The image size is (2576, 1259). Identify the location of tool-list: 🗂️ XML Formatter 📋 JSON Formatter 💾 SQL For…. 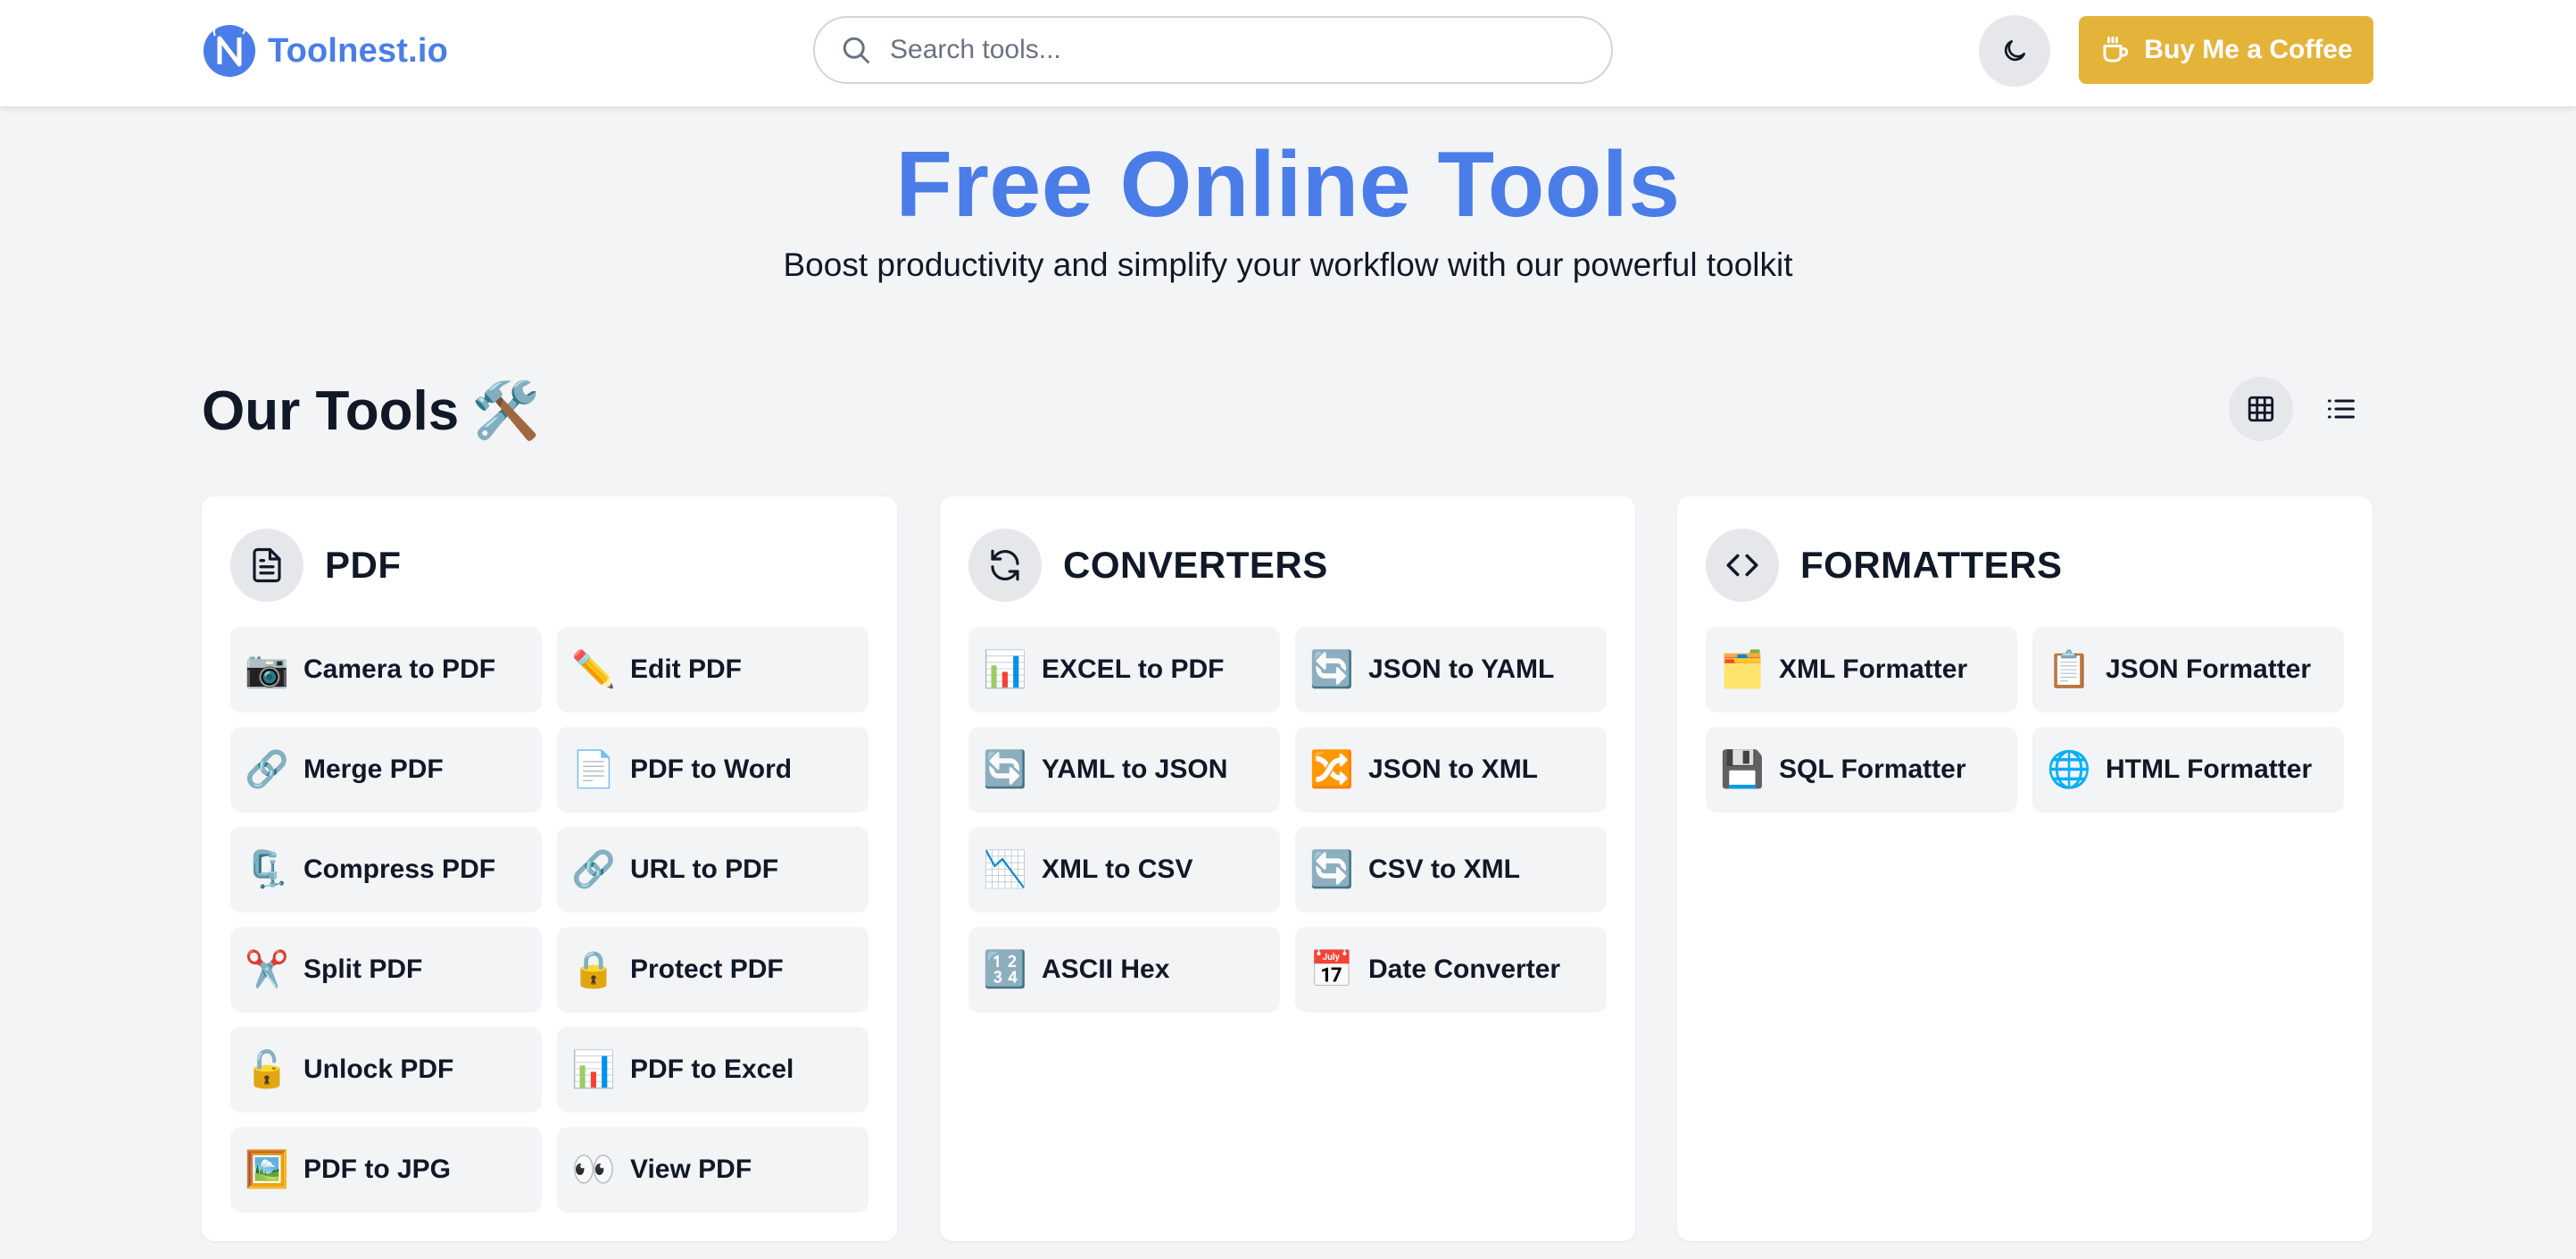
(2025, 720).